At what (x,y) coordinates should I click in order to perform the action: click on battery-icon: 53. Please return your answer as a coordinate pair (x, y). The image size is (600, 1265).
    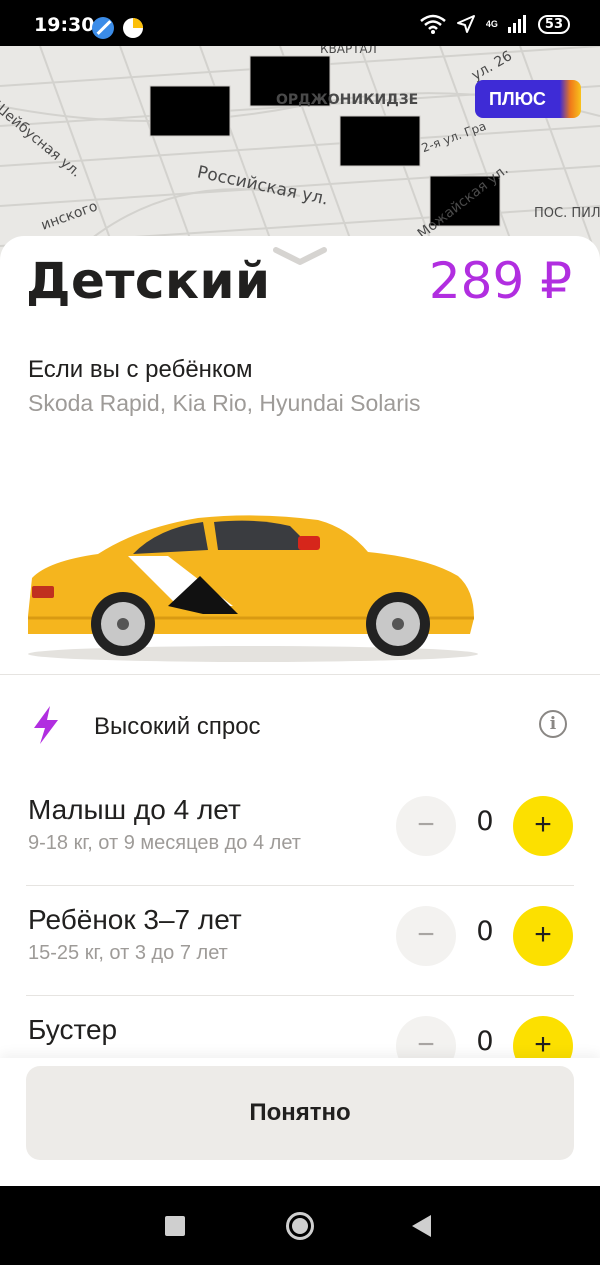
    Looking at the image, I should click on (553, 24).